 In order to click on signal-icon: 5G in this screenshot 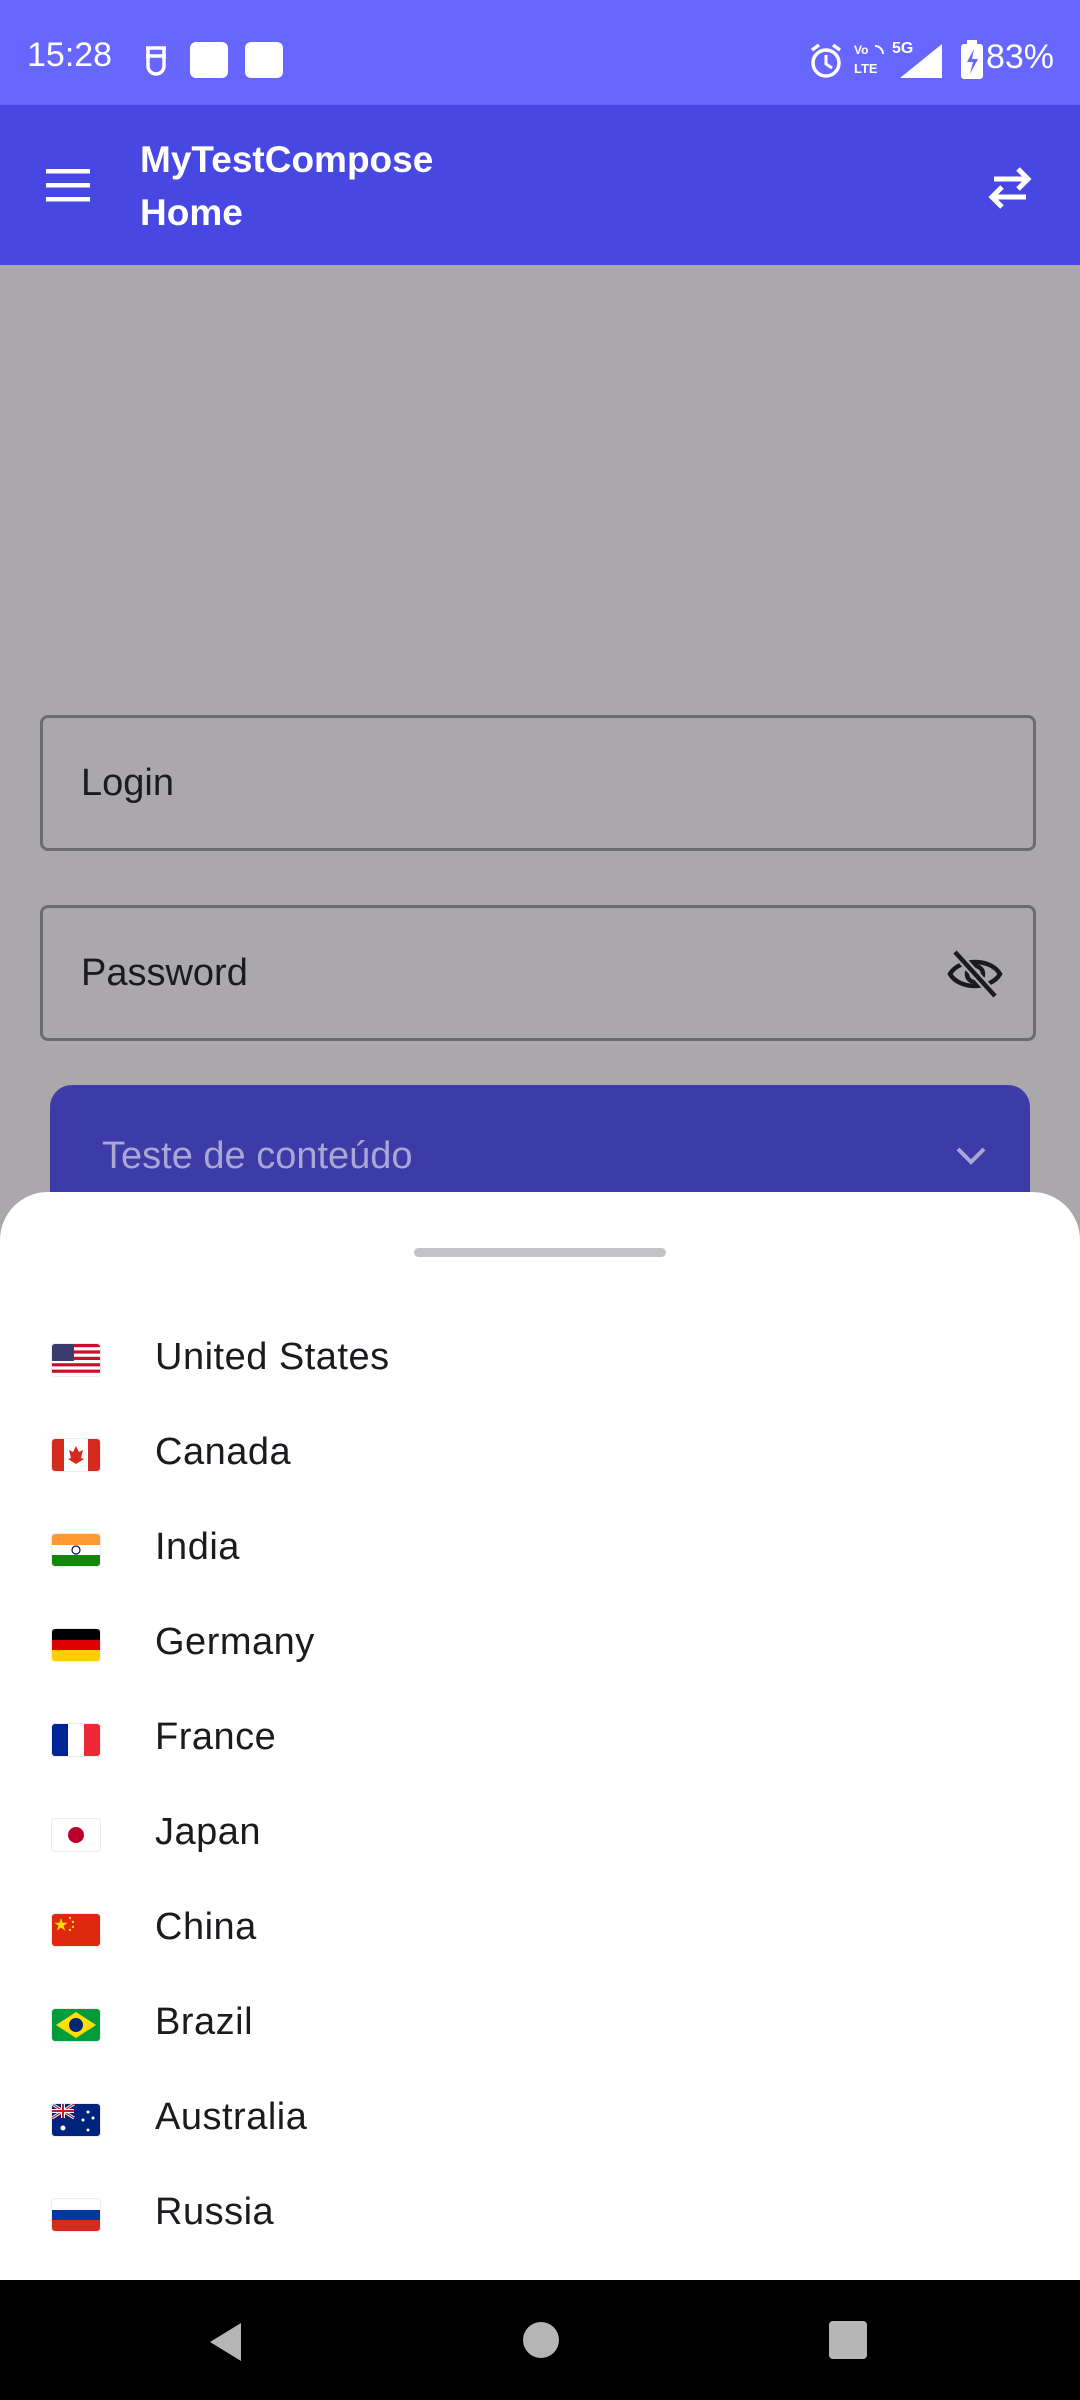, I will do `click(917, 59)`.